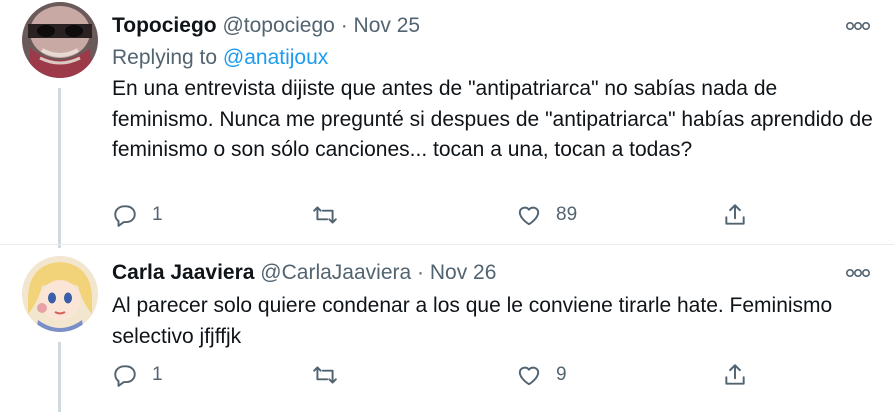 This screenshot has width=894, height=412. What do you see at coordinates (442, 375) in the screenshot?
I see `tweet-actions: 1 9` at bounding box center [442, 375].